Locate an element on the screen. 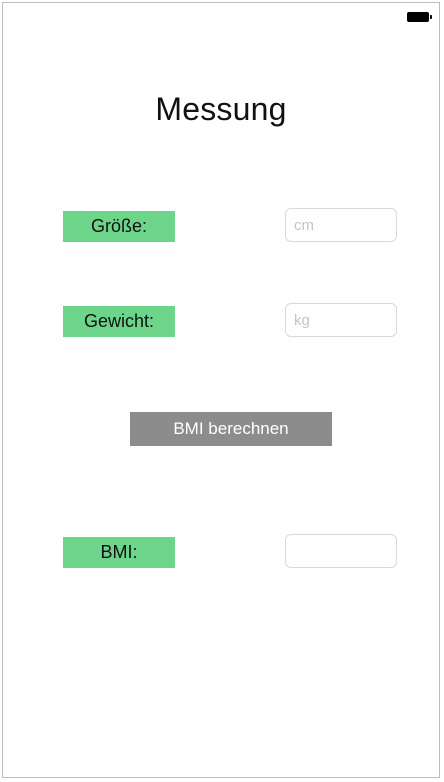  battery-icon is located at coordinates (419, 17).